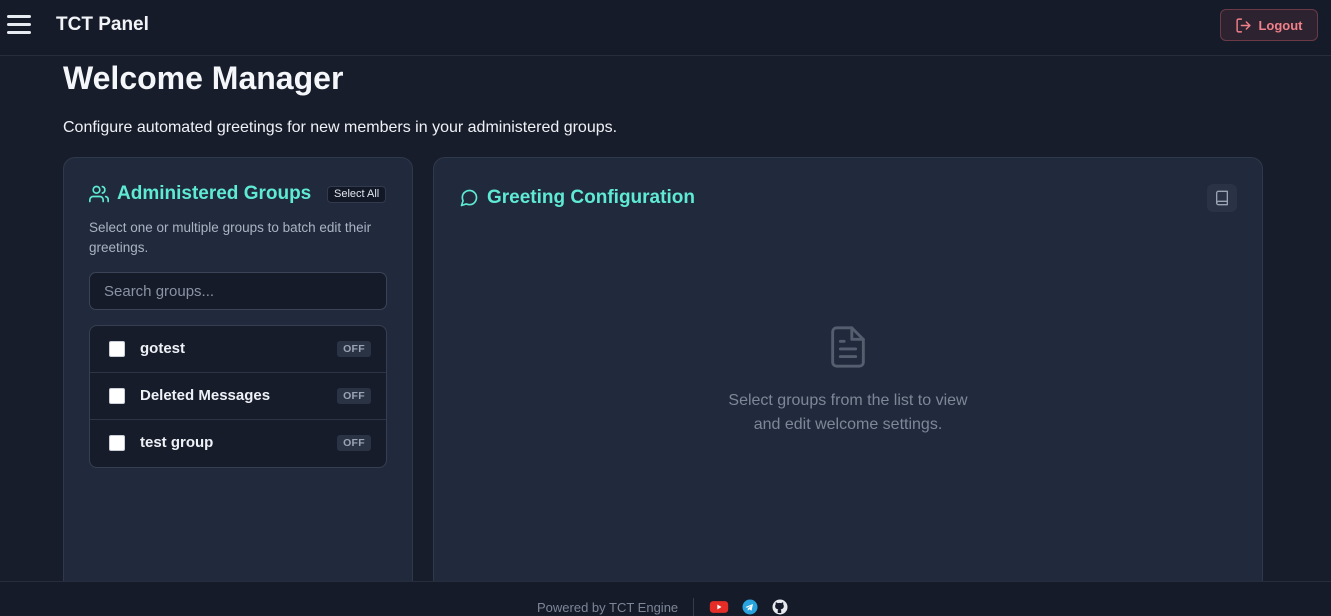 The width and height of the screenshot is (1331, 616). What do you see at coordinates (1280, 25) in the screenshot?
I see `logout-label: Logout` at bounding box center [1280, 25].